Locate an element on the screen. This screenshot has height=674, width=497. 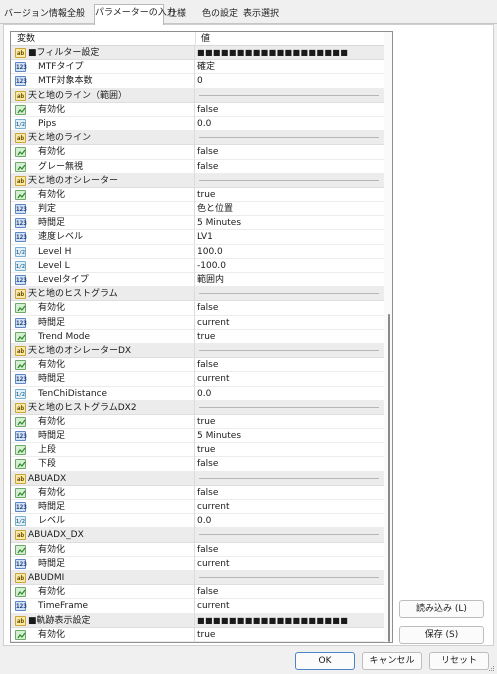
tab-version-info: バージョン情報 is located at coordinates (35, 15).